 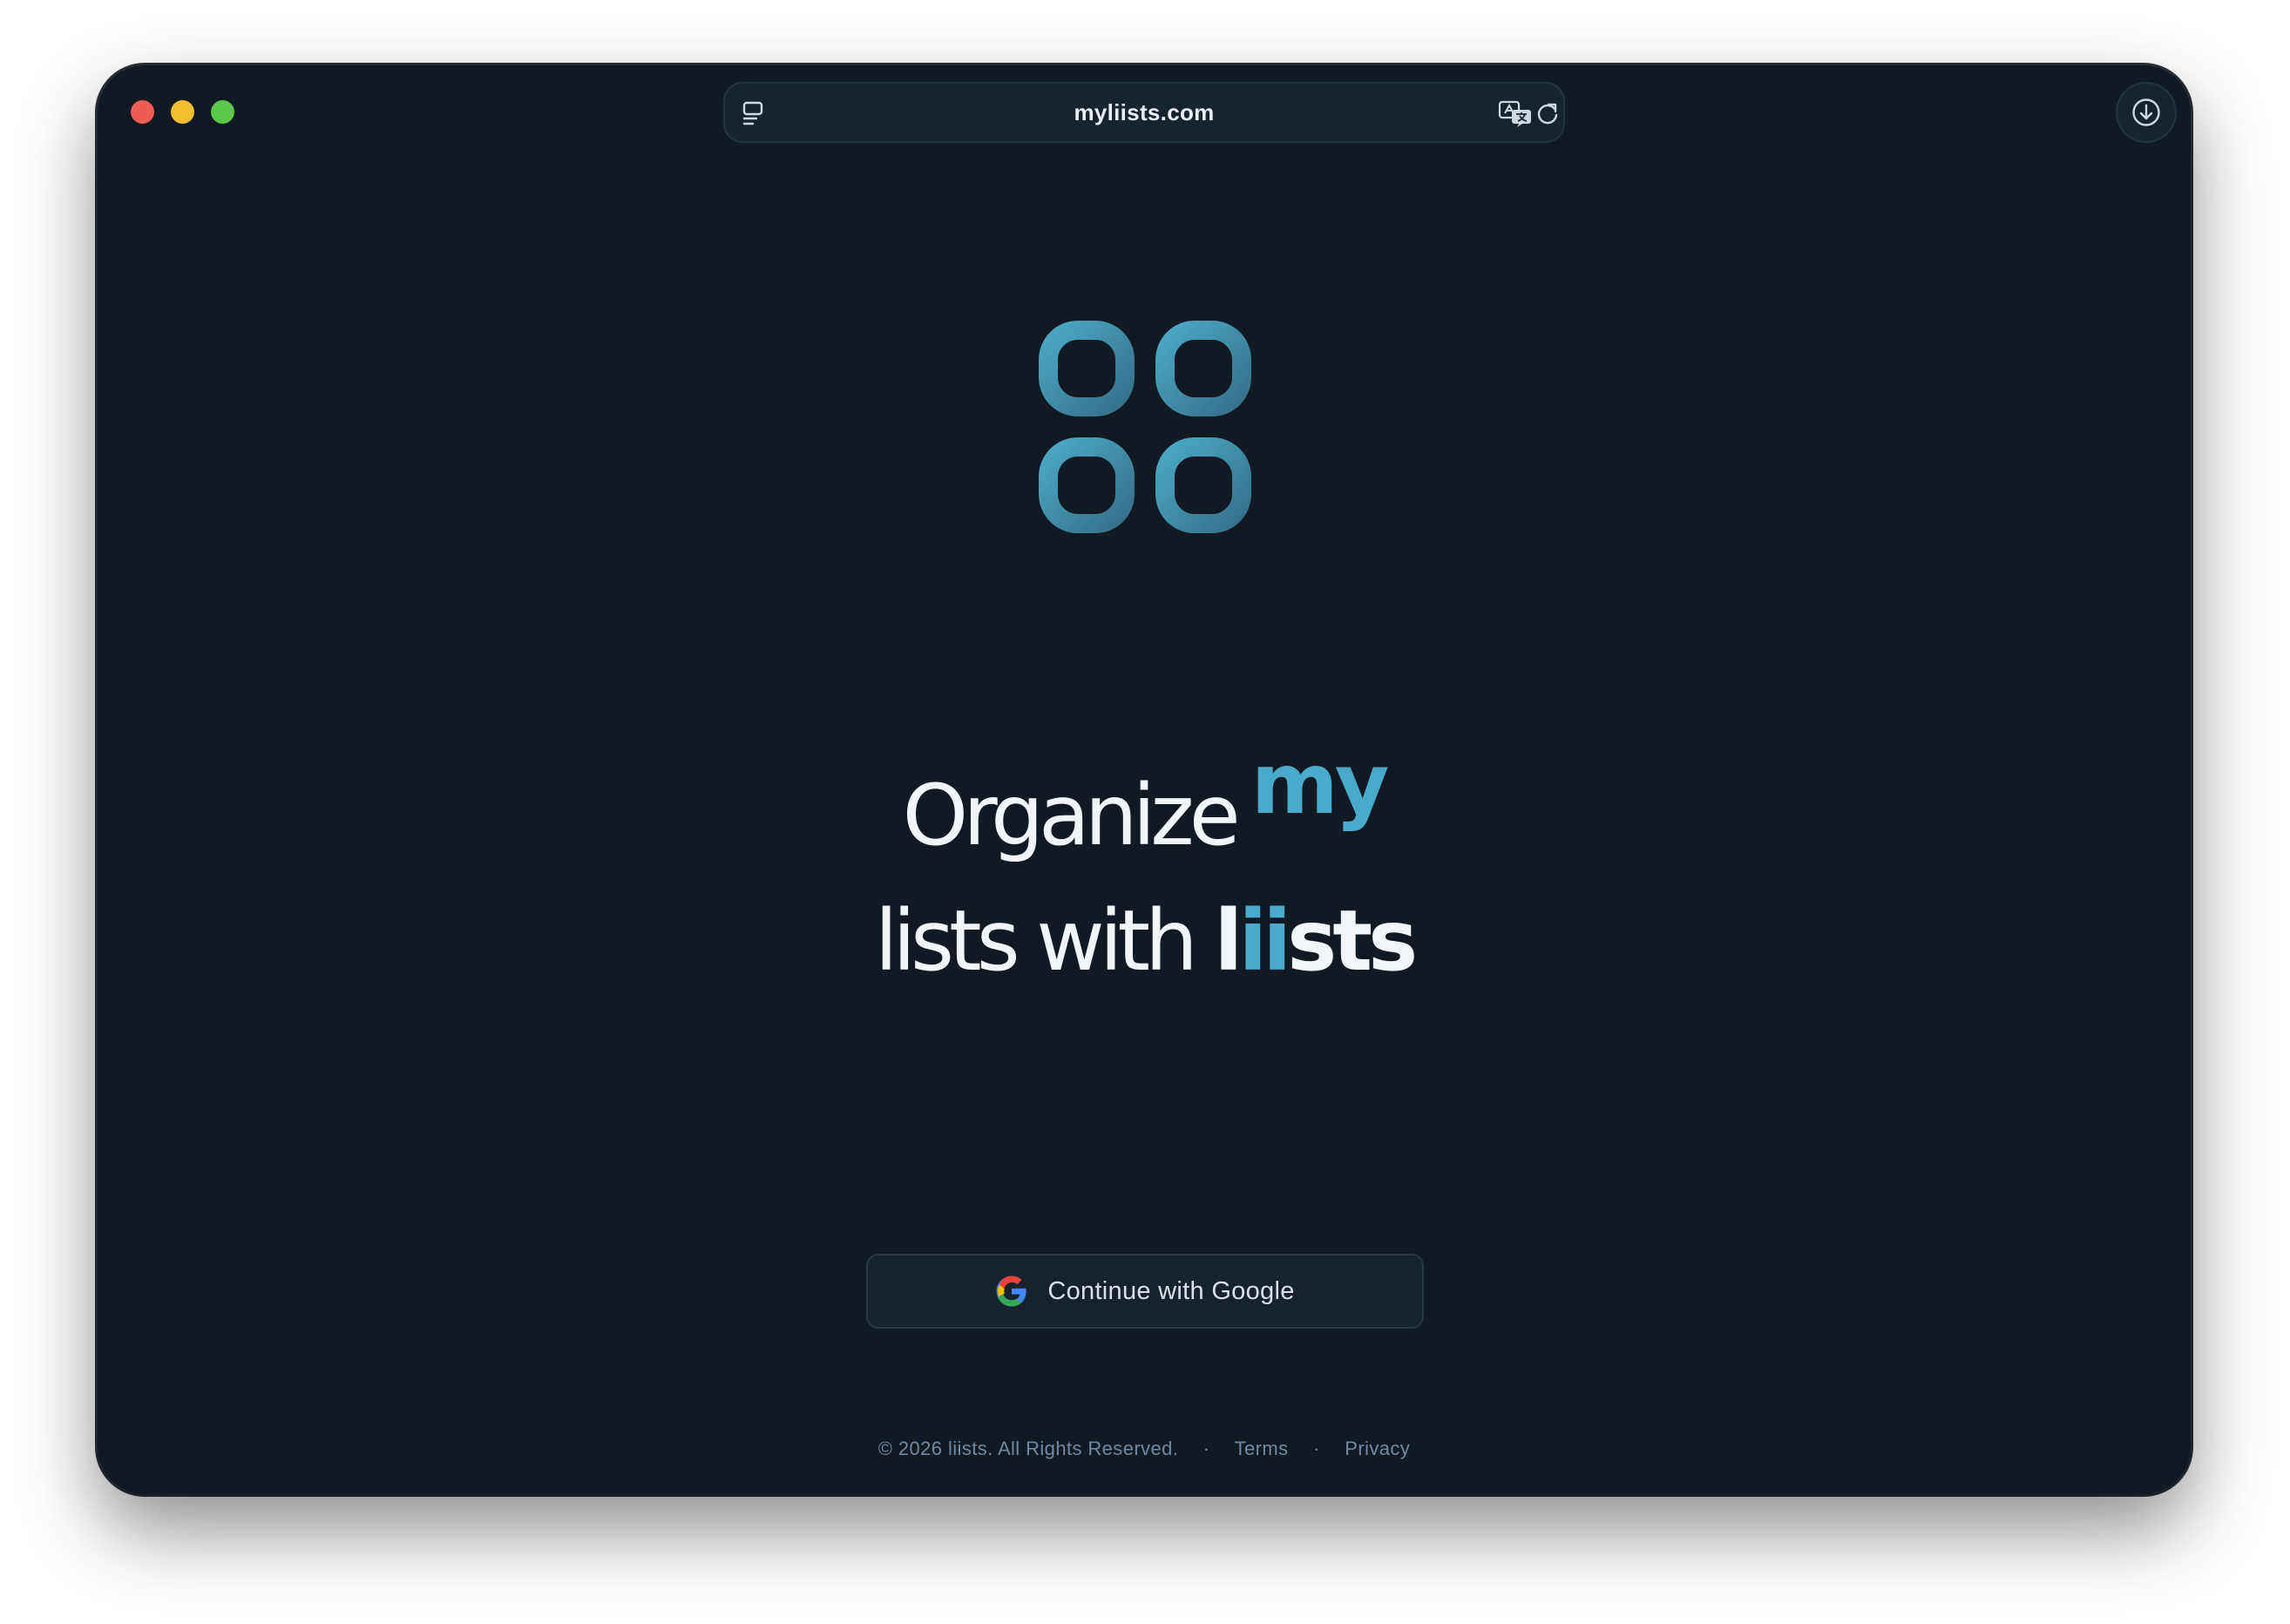 I want to click on footer-terms-link: Terms, so click(x=1262, y=1448).